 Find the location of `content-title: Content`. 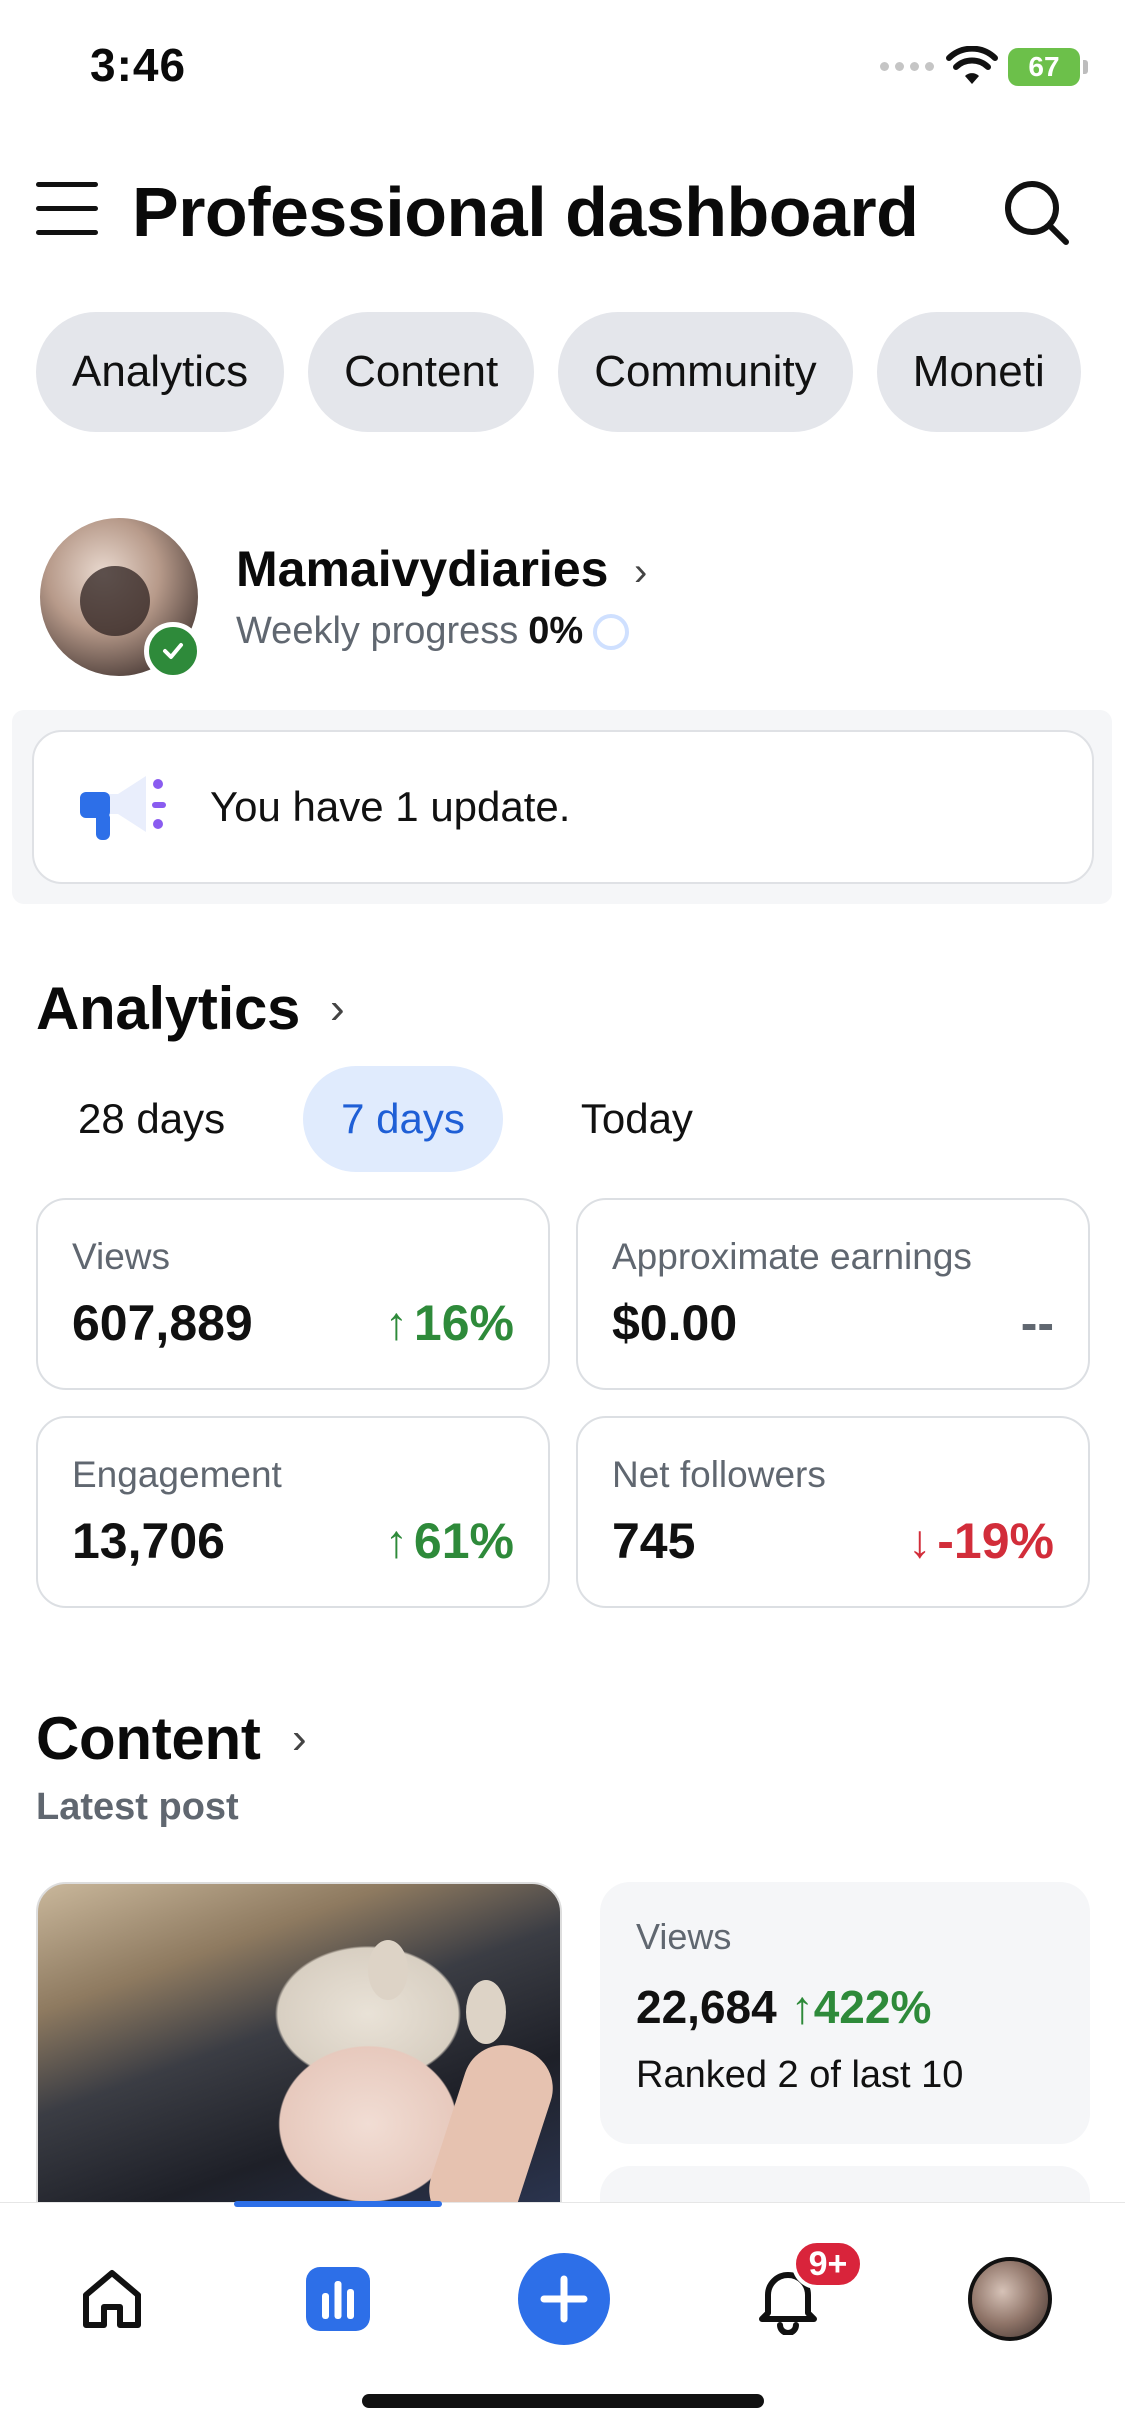

content-title: Content is located at coordinates (148, 1738).